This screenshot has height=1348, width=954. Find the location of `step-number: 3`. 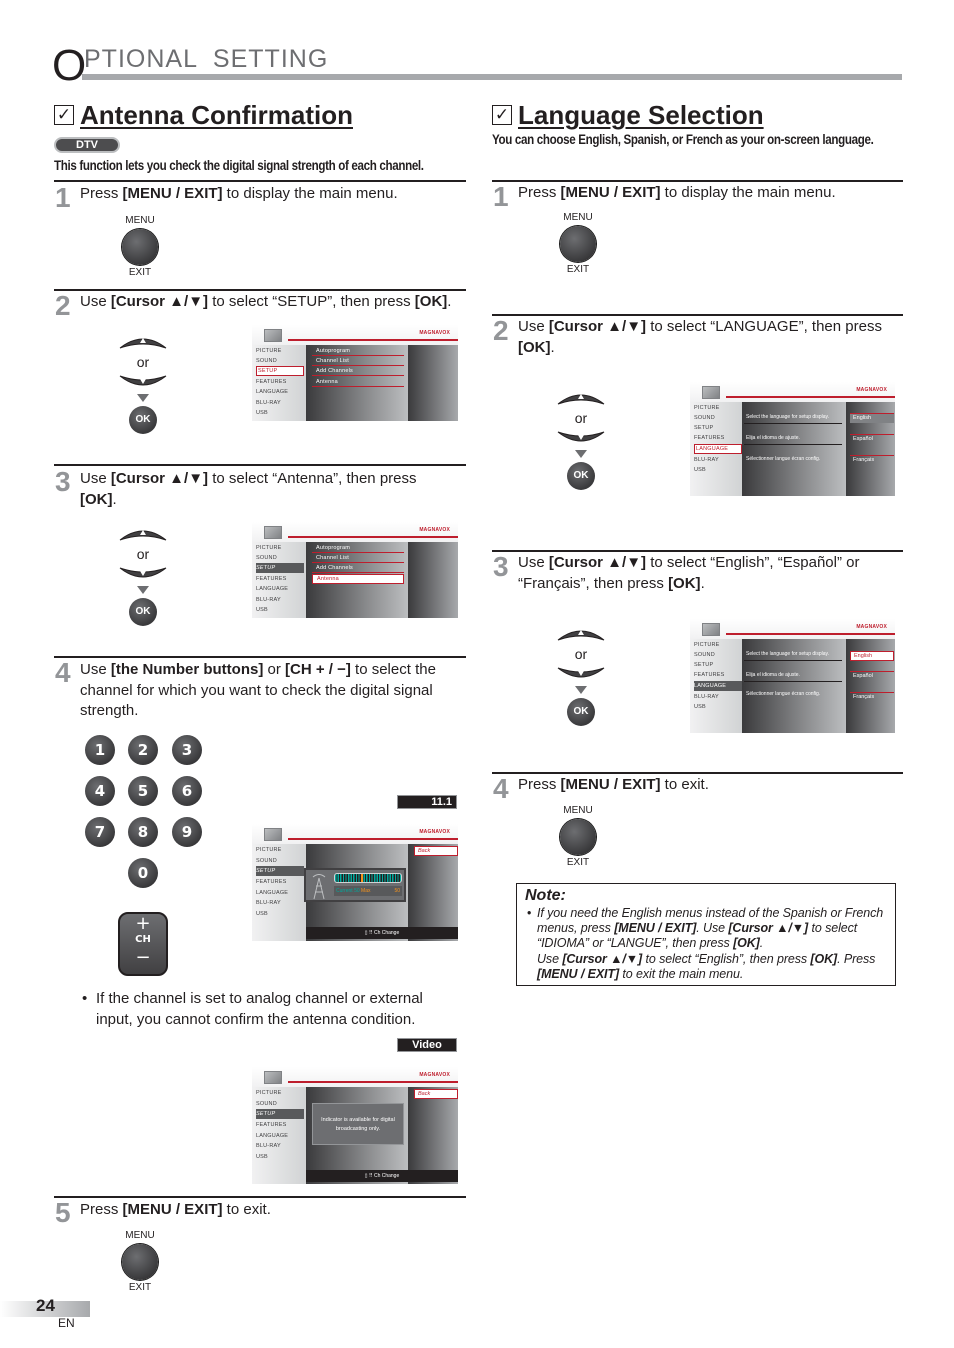

step-number: 3 is located at coordinates (63, 481).